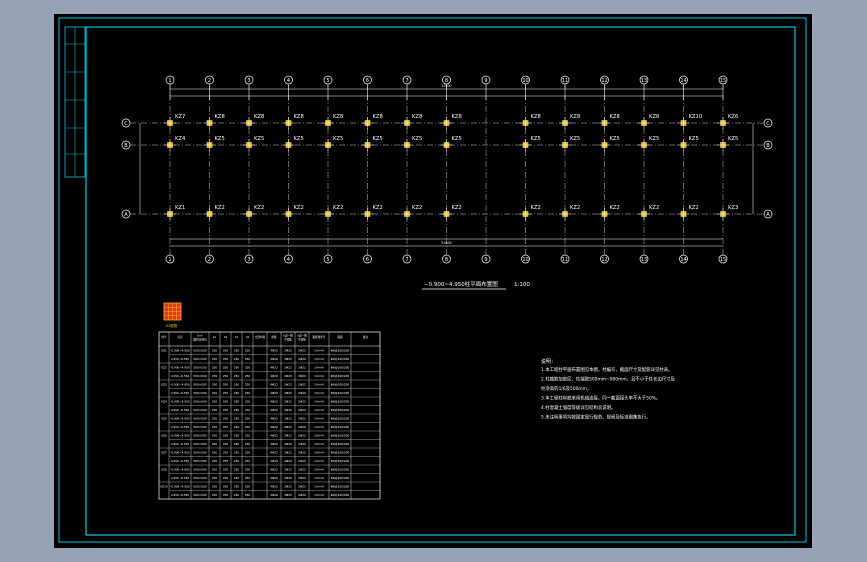 The image size is (867, 562). What do you see at coordinates (274, 367) in the screenshot?
I see `schedule-cell-2-8: 4Φ22` at bounding box center [274, 367].